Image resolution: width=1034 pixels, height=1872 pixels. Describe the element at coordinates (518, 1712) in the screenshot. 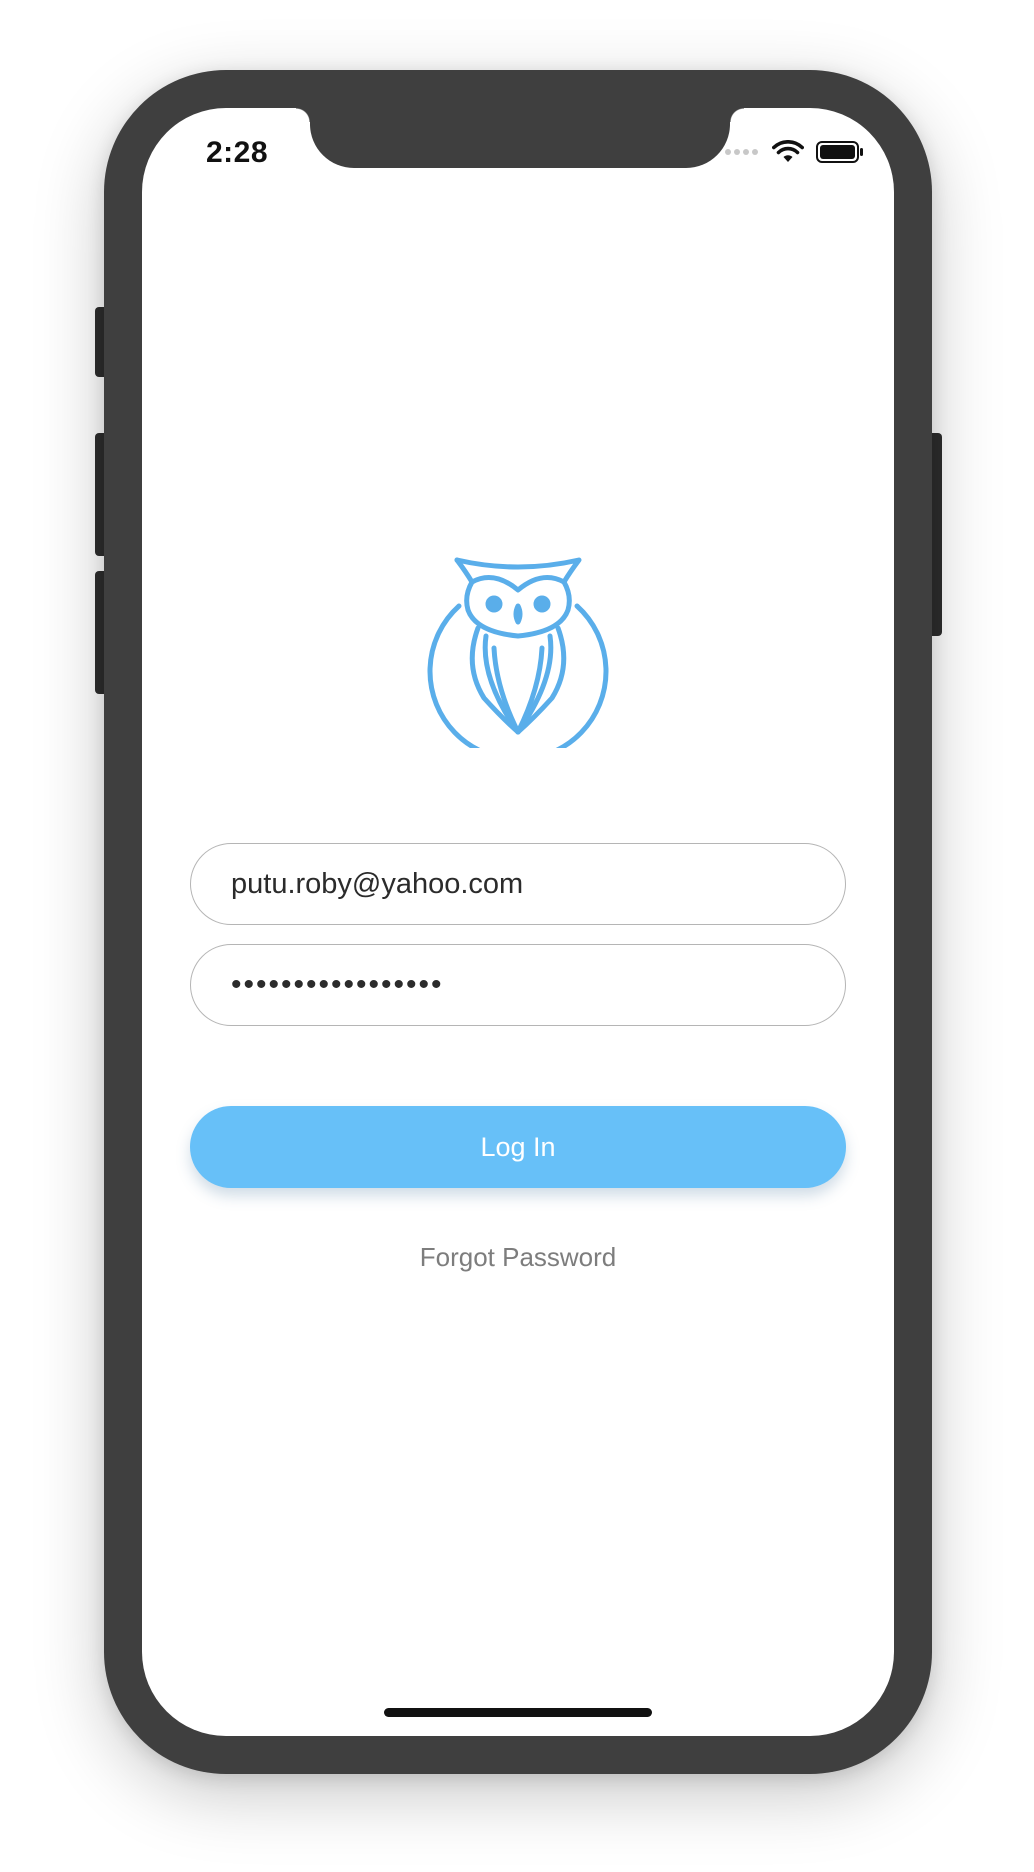

I see `home-indicator` at that location.